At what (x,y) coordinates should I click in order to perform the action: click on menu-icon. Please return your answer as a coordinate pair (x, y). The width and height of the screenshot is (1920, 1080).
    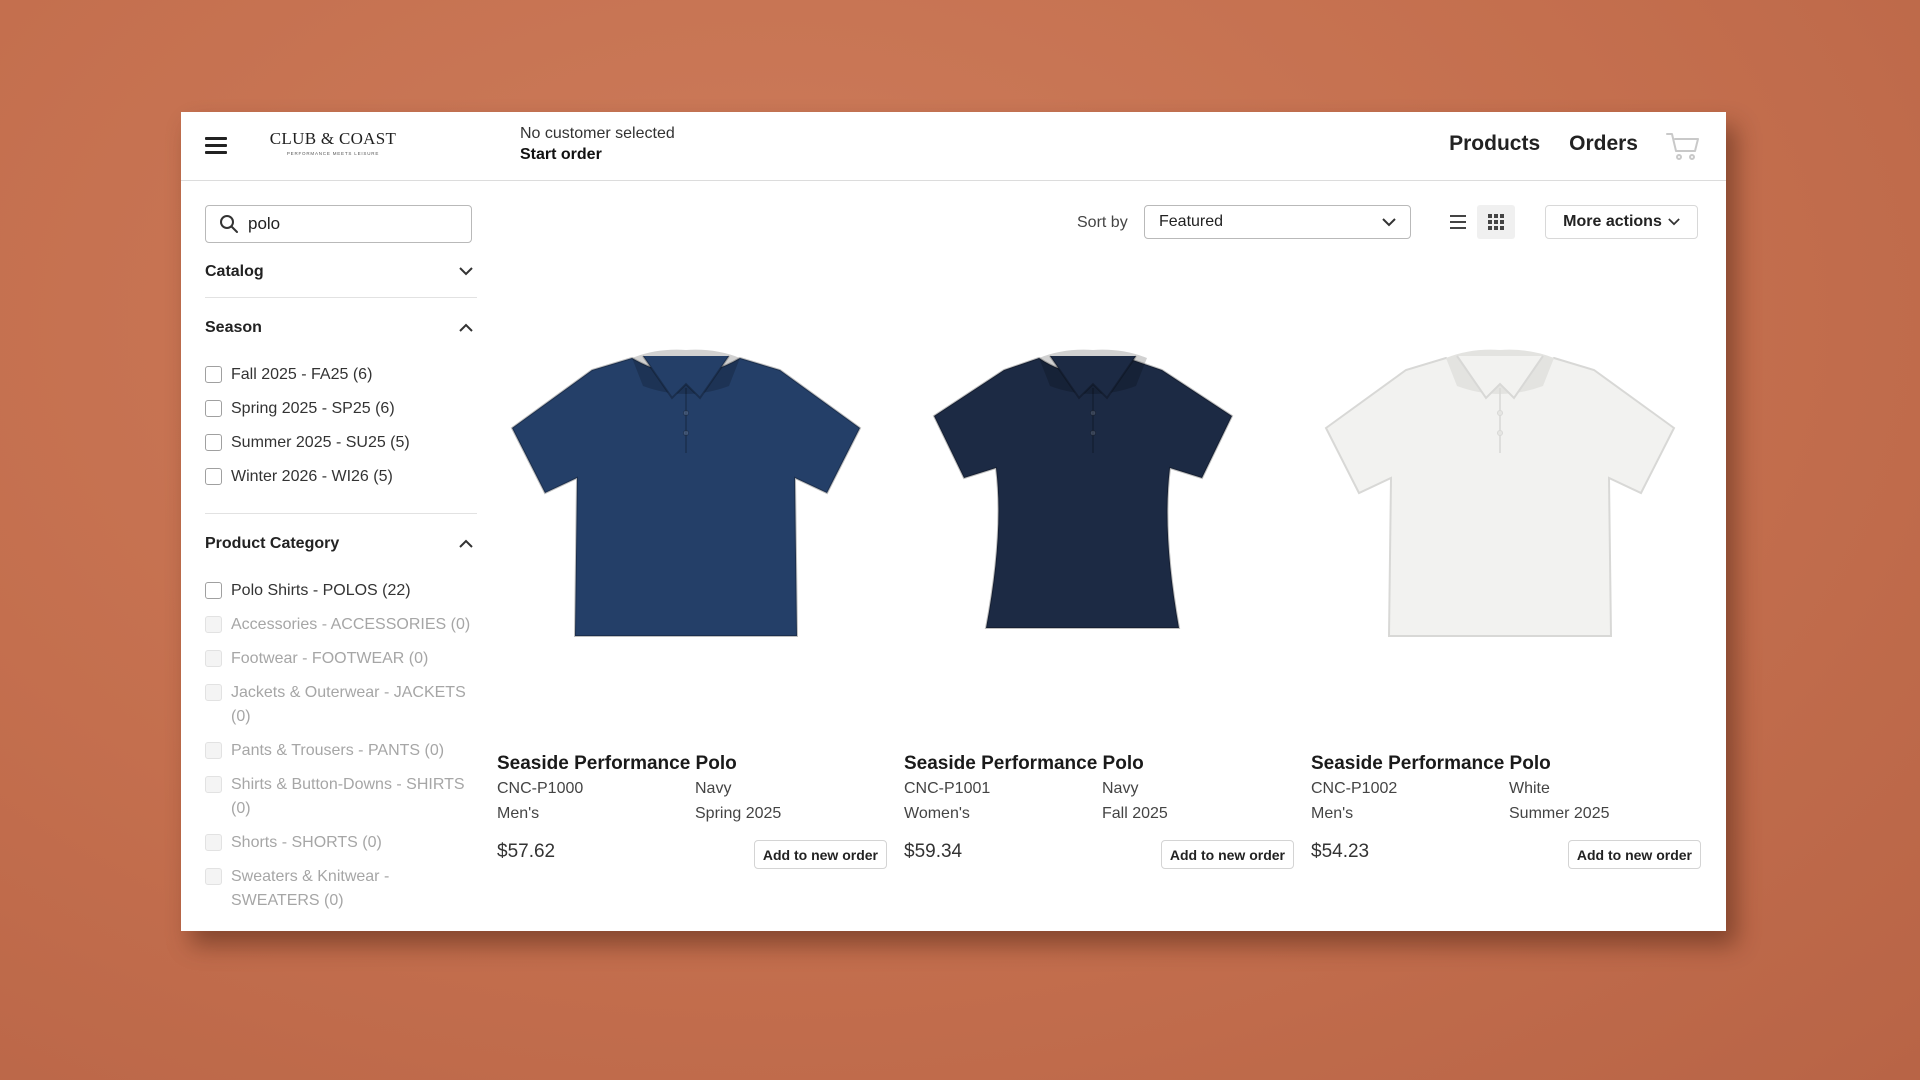
    Looking at the image, I should click on (216, 146).